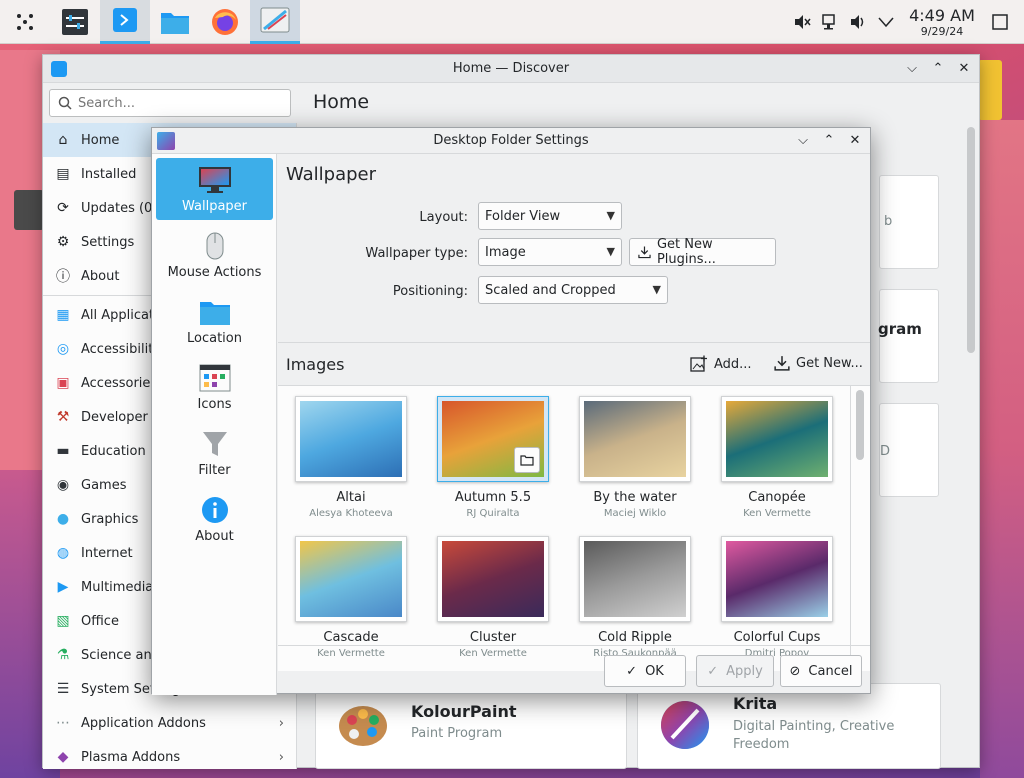 This screenshot has height=778, width=1024. I want to click on category-wallpaper: Wallpaper, so click(214, 189).